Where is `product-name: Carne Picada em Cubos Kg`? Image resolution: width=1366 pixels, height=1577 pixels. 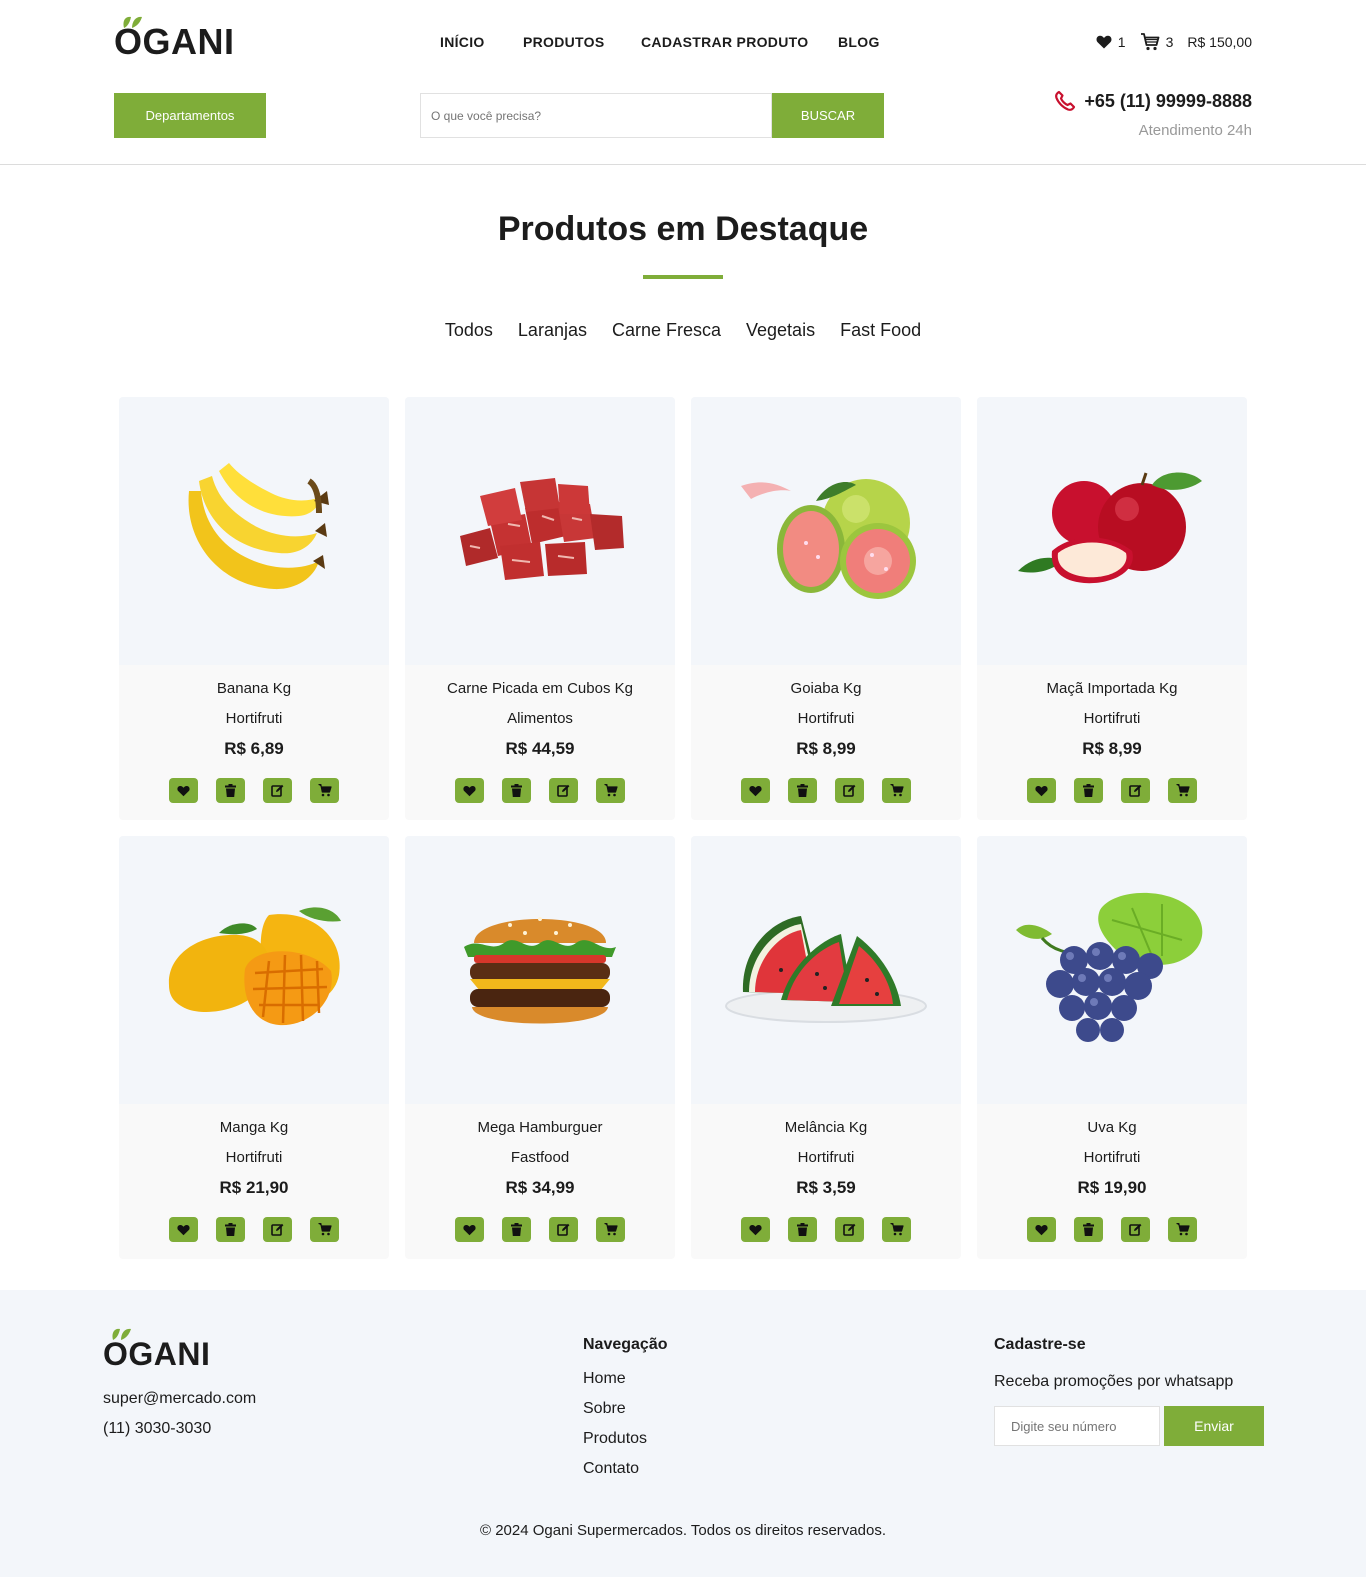
product-name: Carne Picada em Cubos Kg is located at coordinates (540, 689).